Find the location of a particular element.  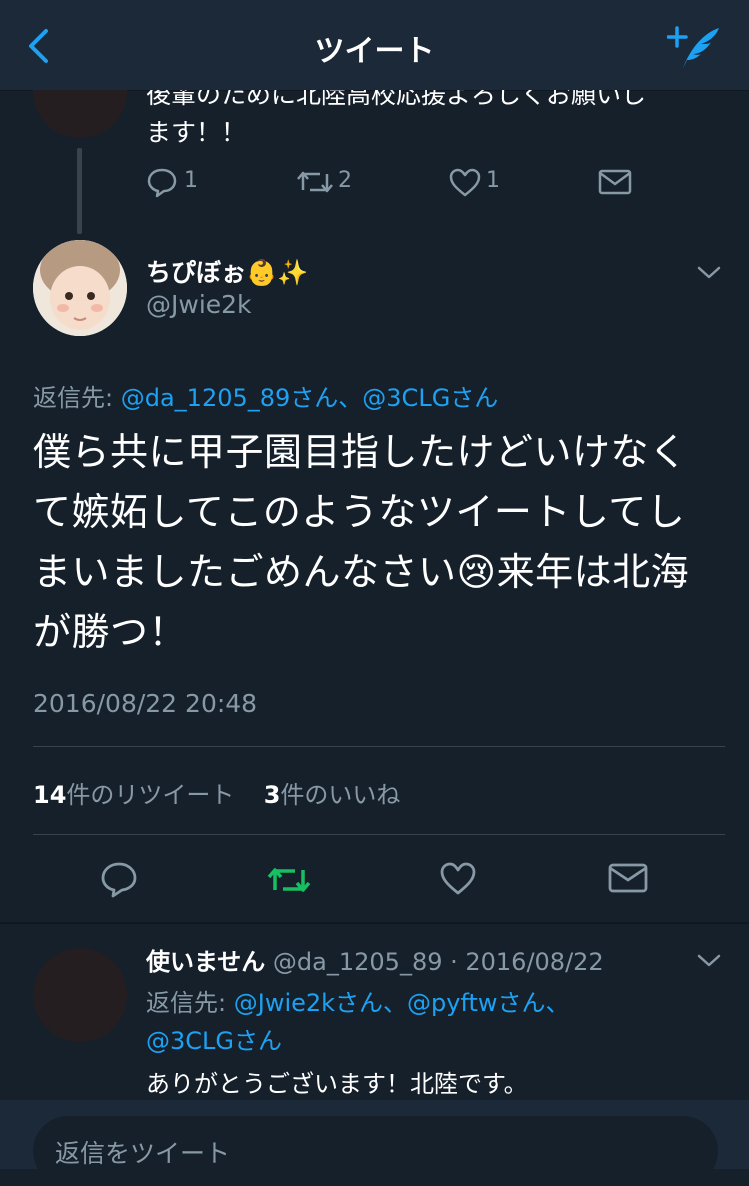

thread-line is located at coordinates (79, 191).